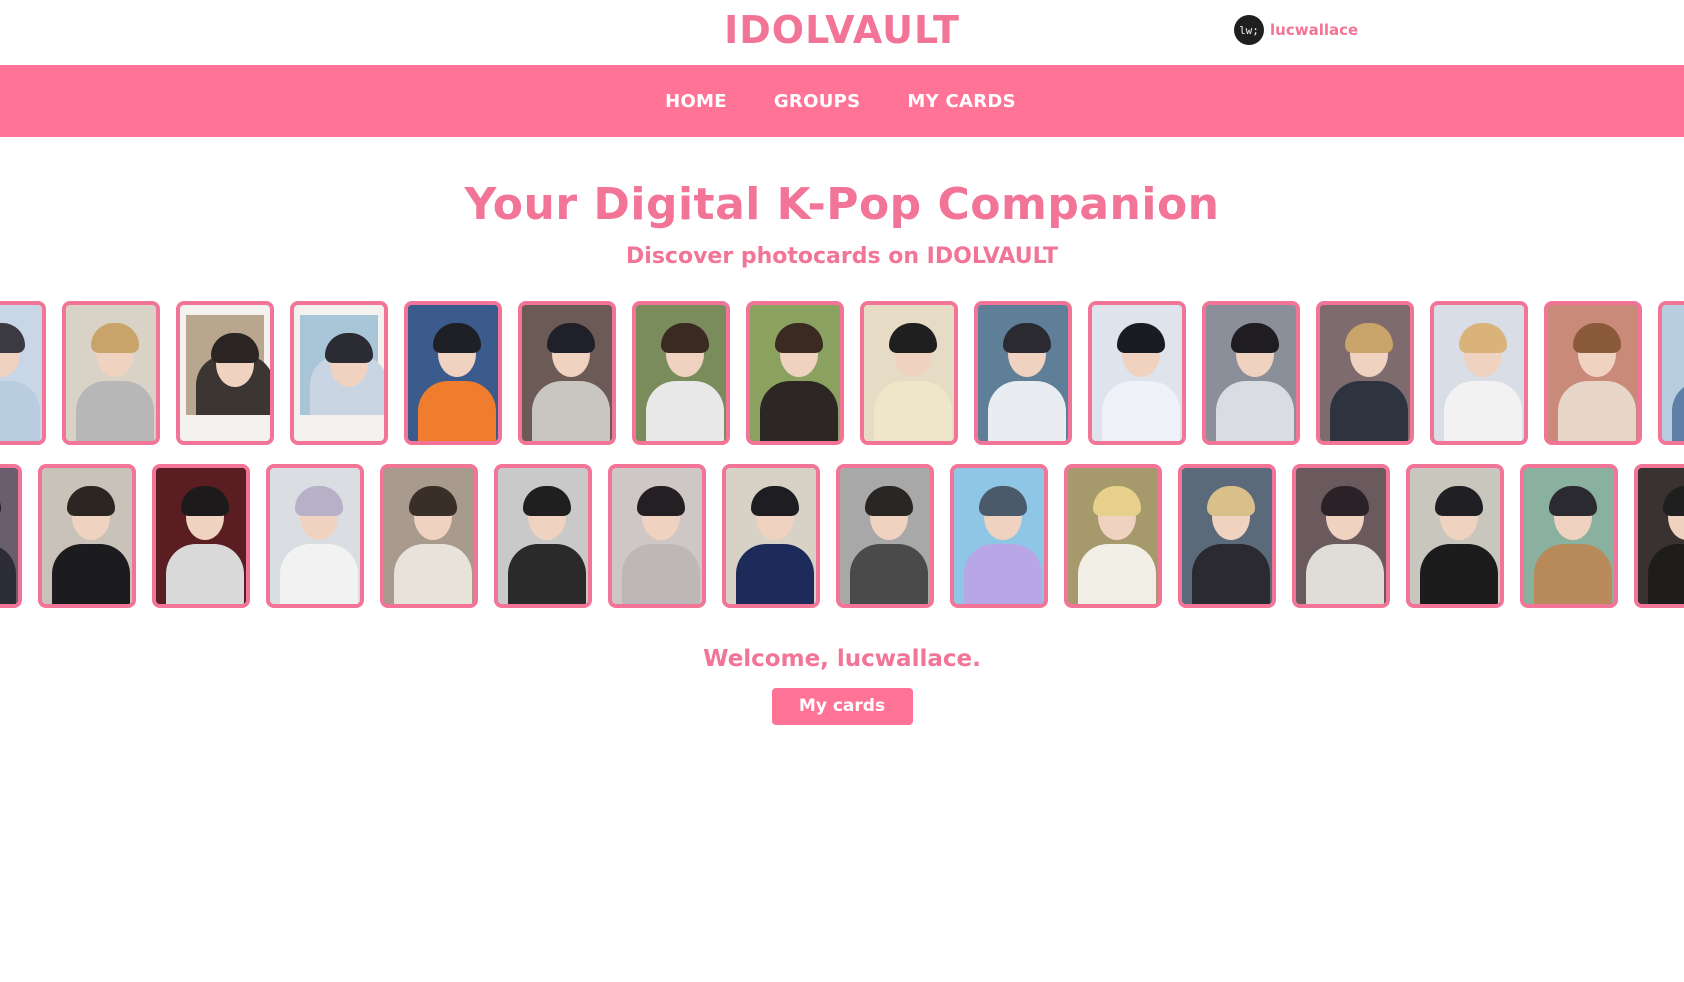 The image size is (1684, 982). Describe the element at coordinates (842, 256) in the screenshot. I see `hero-subtitle: Discover photocards on IDOLVAULT` at that location.